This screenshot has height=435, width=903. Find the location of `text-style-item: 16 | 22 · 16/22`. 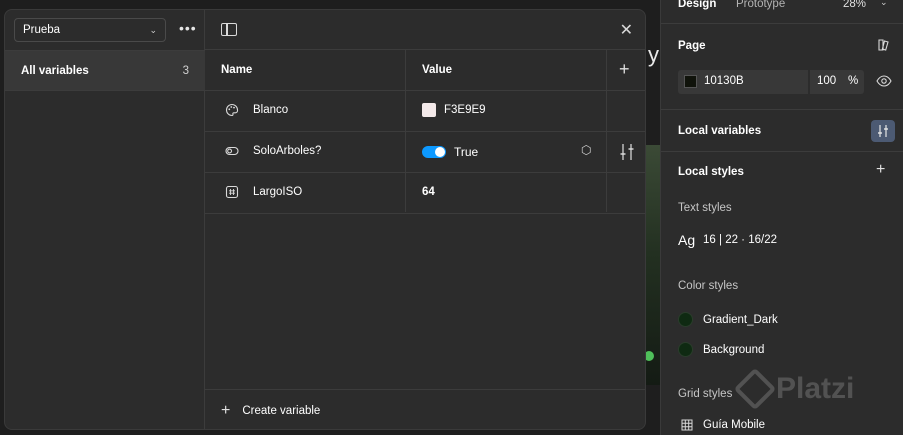

text-style-item: 16 | 22 · 16/22 is located at coordinates (740, 240).